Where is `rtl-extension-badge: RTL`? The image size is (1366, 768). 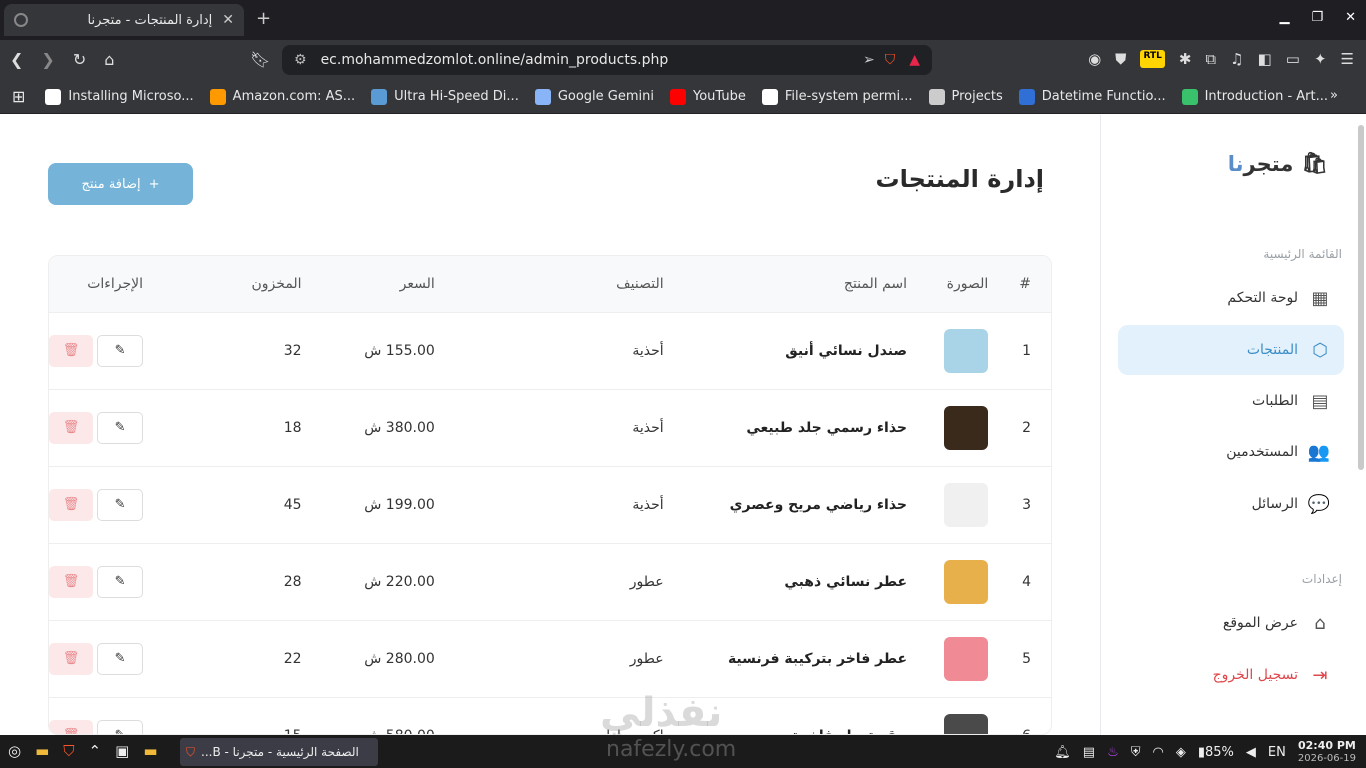 rtl-extension-badge: RTL is located at coordinates (1152, 59).